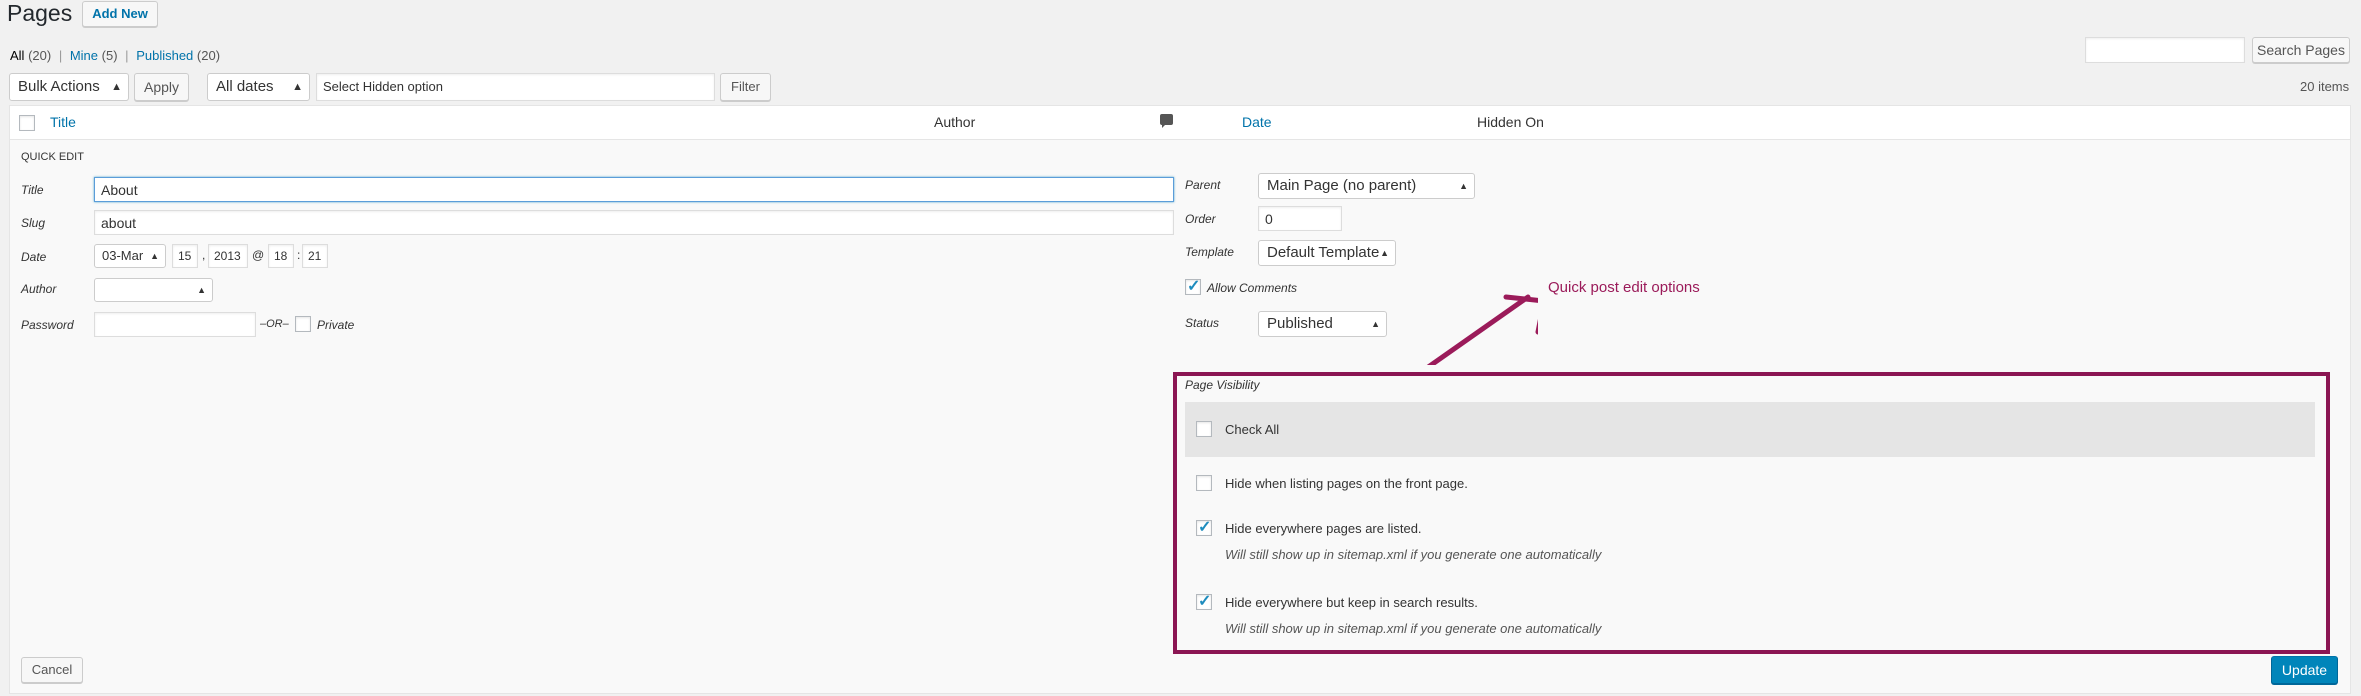  What do you see at coordinates (175, 324) in the screenshot?
I see `password-input` at bounding box center [175, 324].